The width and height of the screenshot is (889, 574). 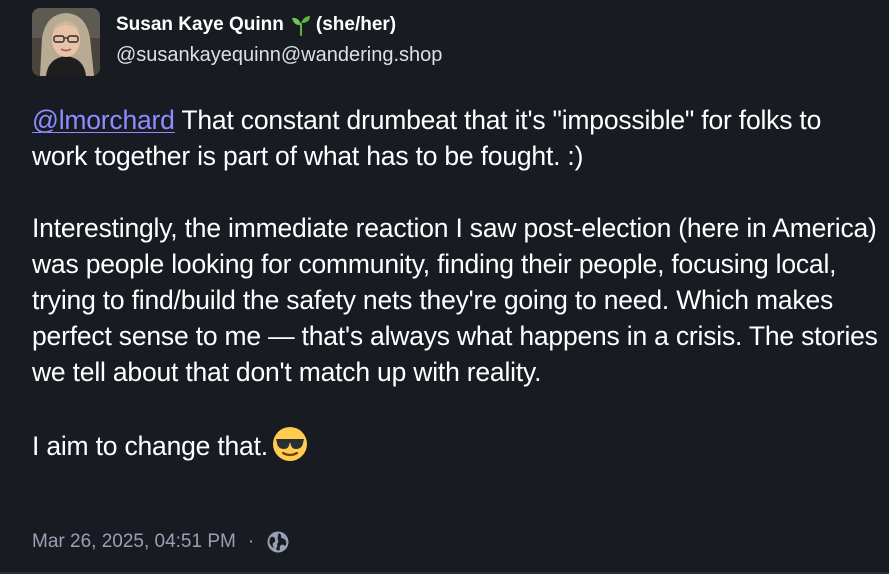 I want to click on author-avatar, so click(x=66, y=42).